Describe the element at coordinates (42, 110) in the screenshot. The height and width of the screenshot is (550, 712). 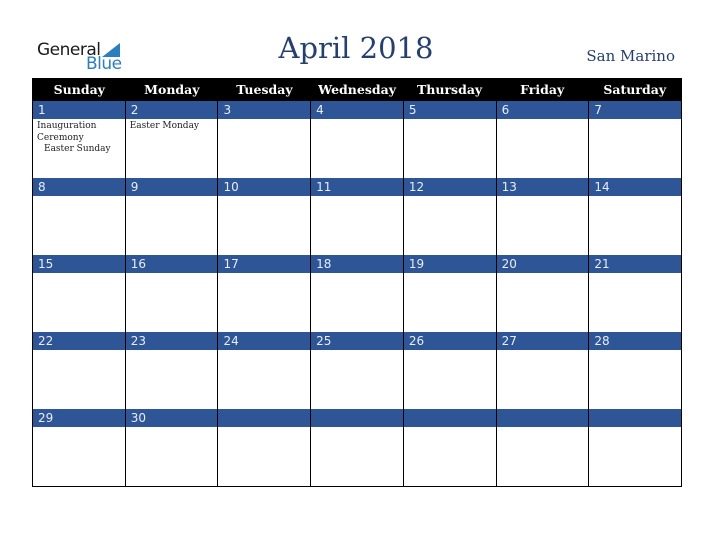
I see `day-number: 1` at that location.